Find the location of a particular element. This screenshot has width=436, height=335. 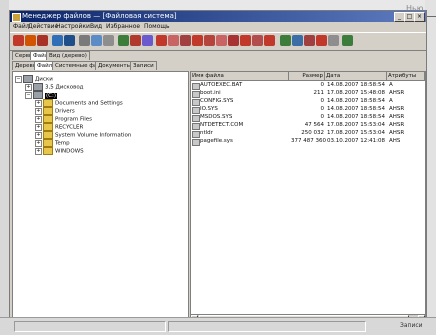

file-name: NTDETECT.COM is located at coordinates (222, 125).